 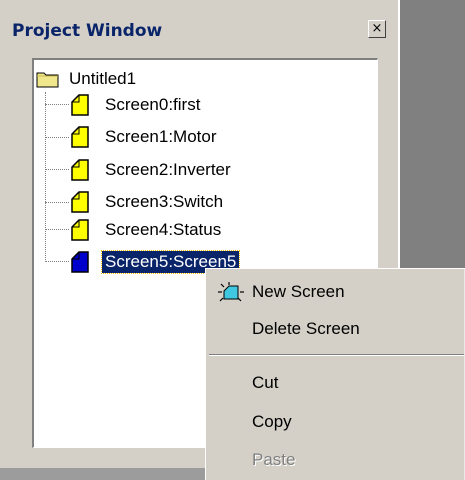 What do you see at coordinates (335, 383) in the screenshot?
I see `menu-item-cut: Cut` at bounding box center [335, 383].